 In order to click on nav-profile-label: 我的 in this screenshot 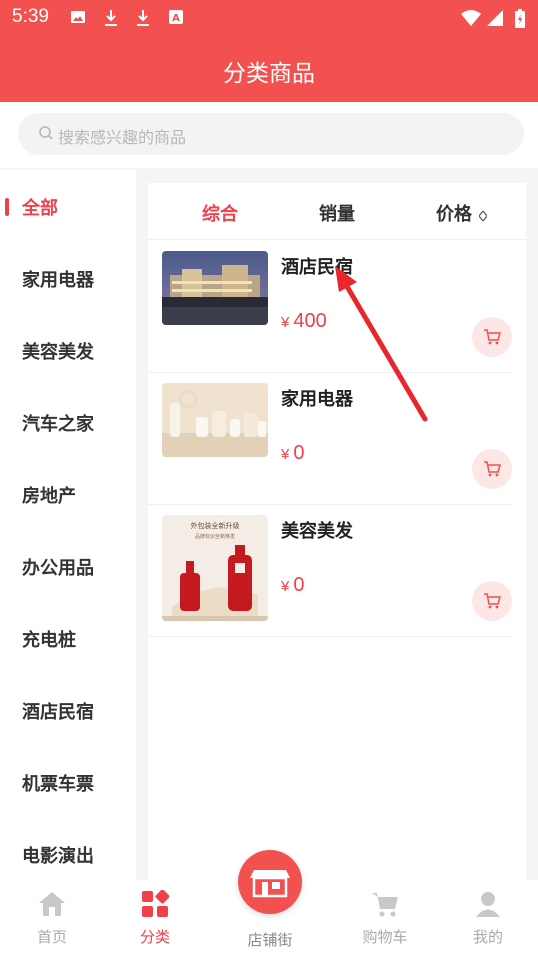, I will do `click(487, 937)`.